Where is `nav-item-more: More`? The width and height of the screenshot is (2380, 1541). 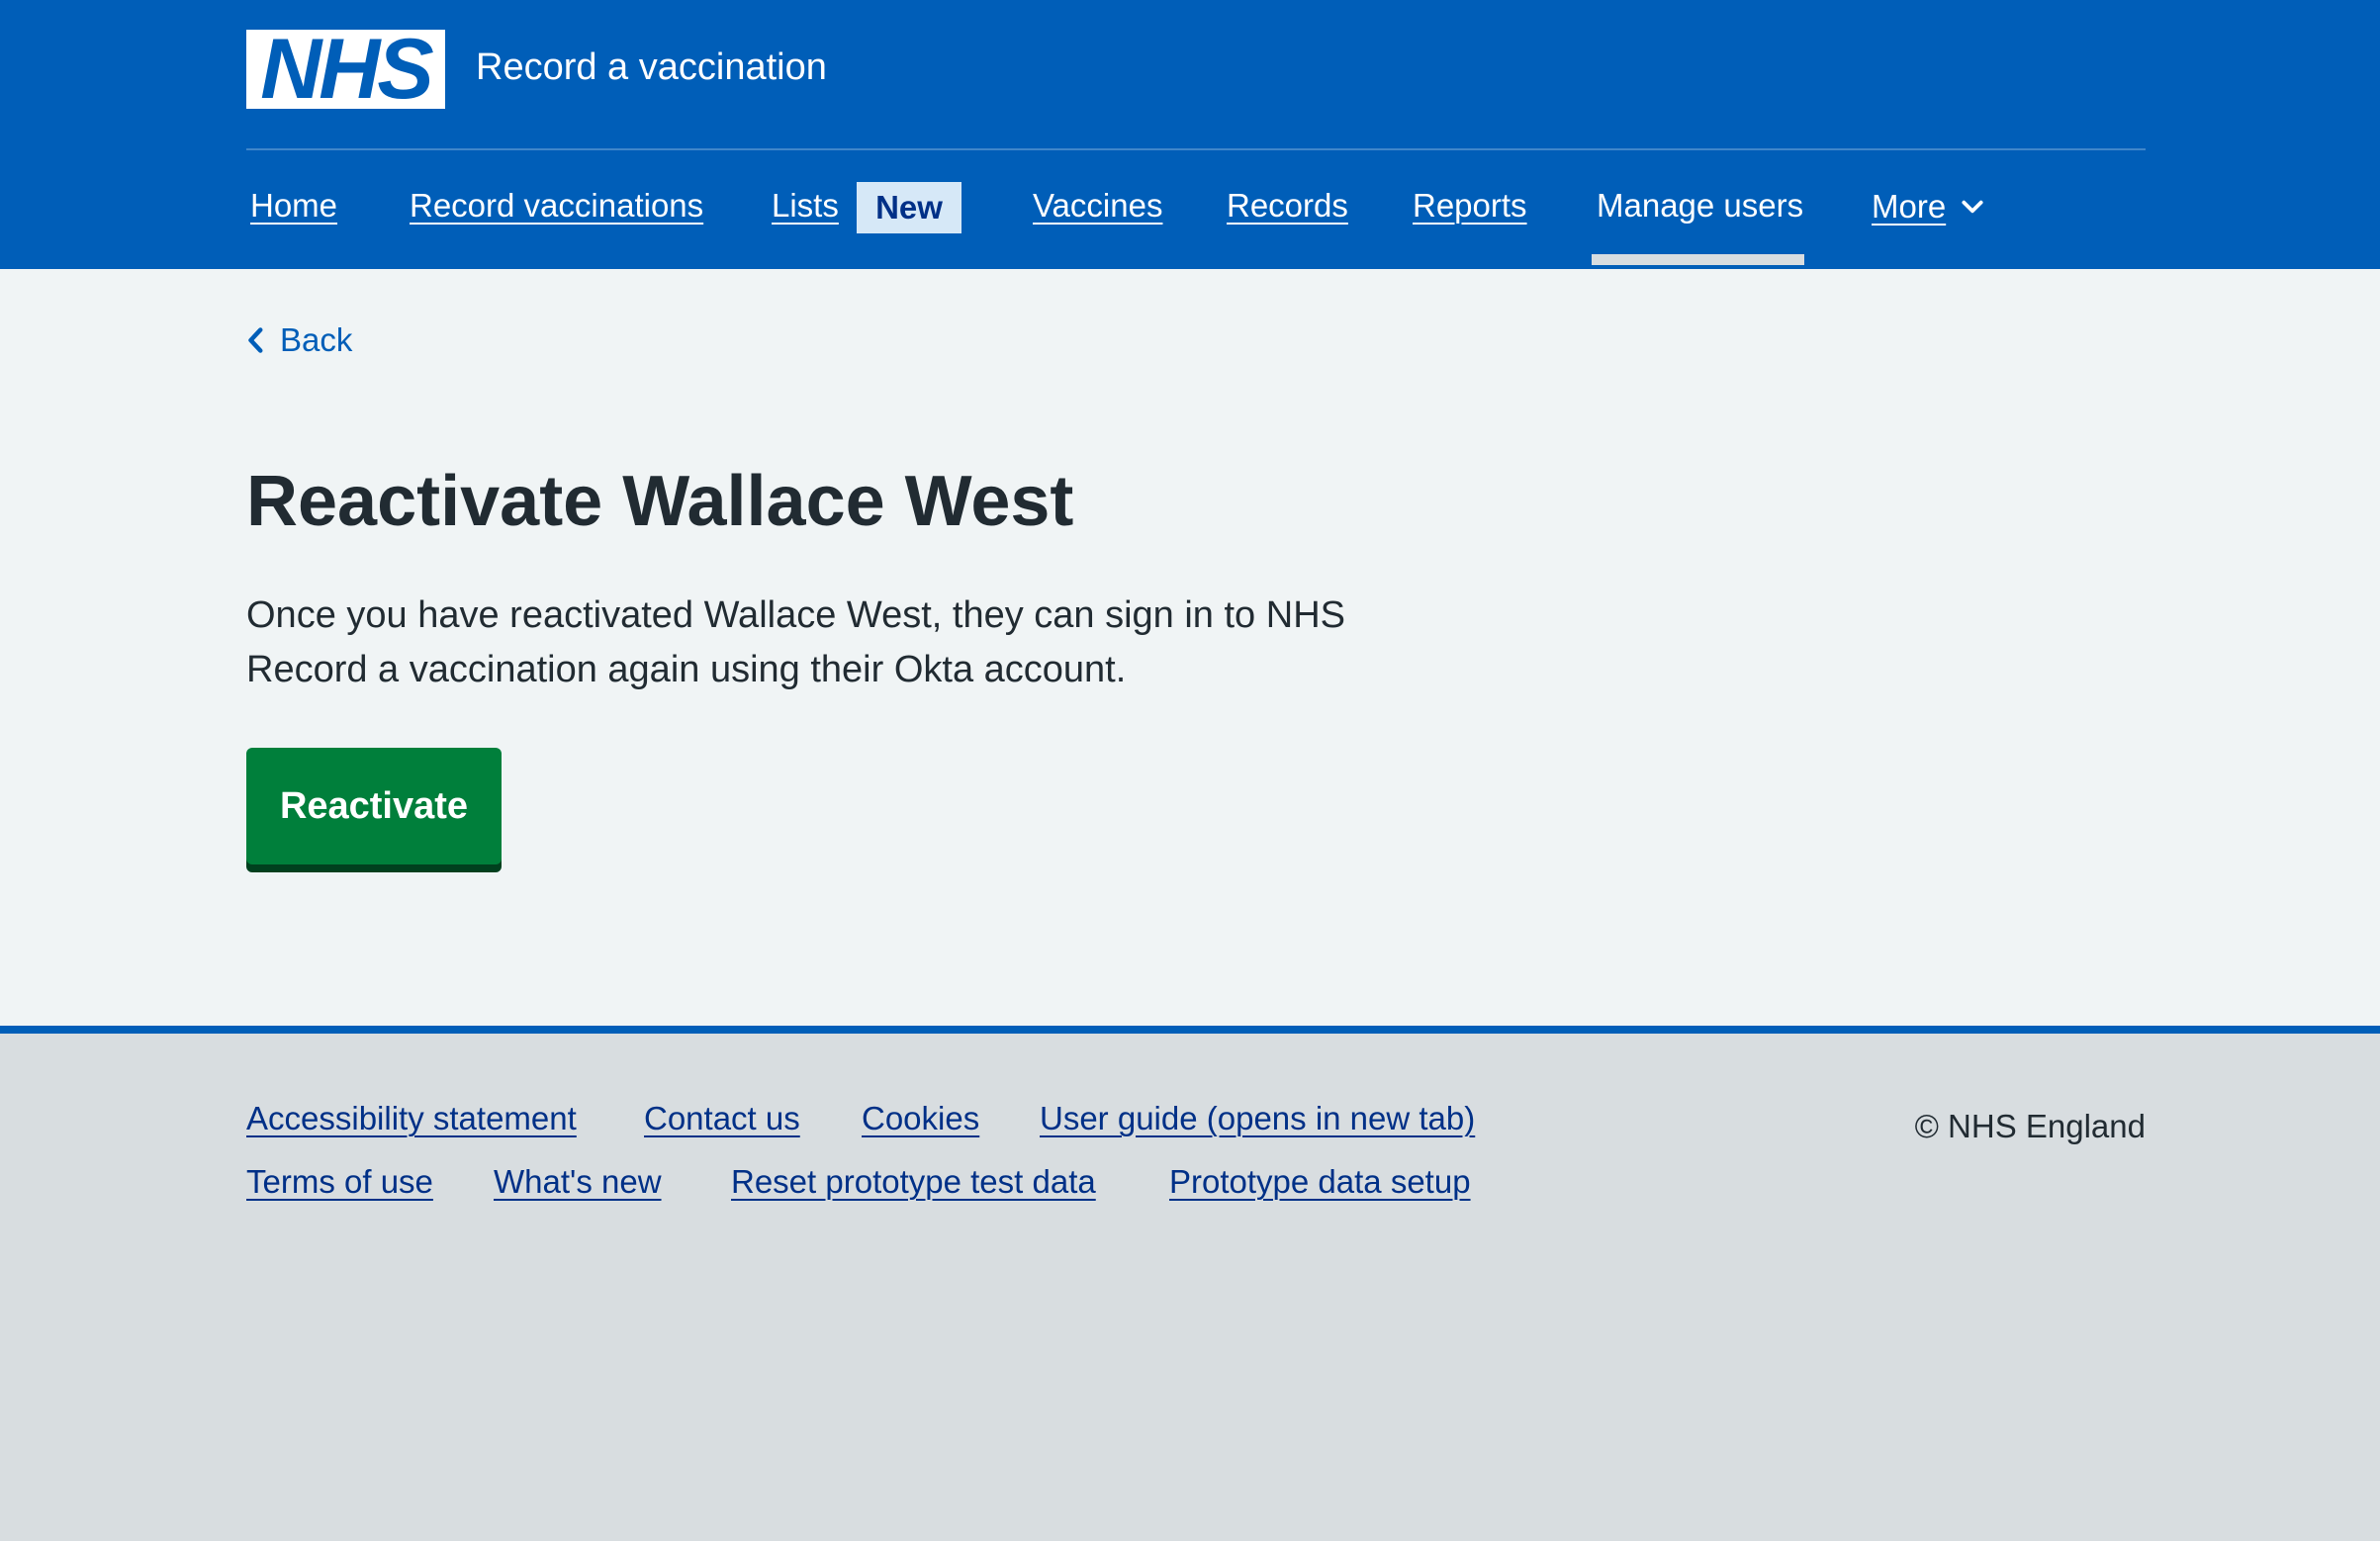
nav-item-more: More is located at coordinates (1909, 206).